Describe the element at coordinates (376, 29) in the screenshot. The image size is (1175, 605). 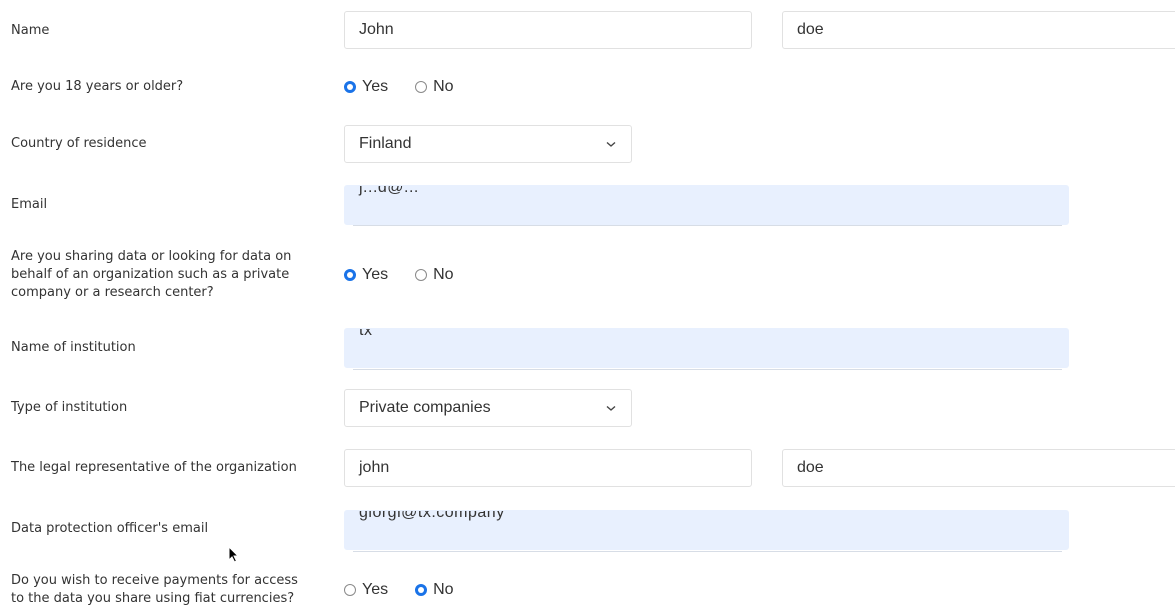
I see `first-name-value: John` at that location.